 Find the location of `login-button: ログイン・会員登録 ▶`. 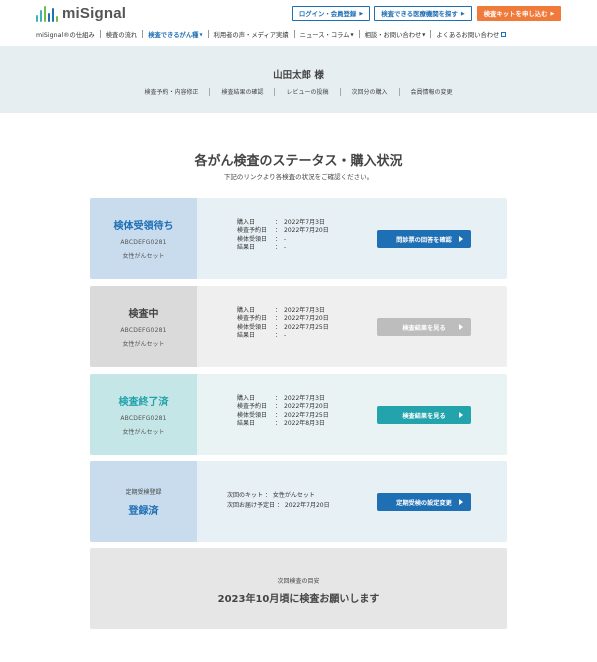

login-button: ログイン・会員登録 ▶ is located at coordinates (331, 13).